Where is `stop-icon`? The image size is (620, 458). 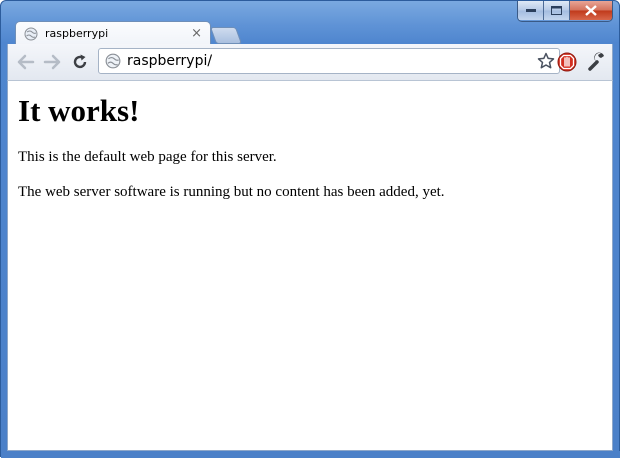 stop-icon is located at coordinates (567, 62).